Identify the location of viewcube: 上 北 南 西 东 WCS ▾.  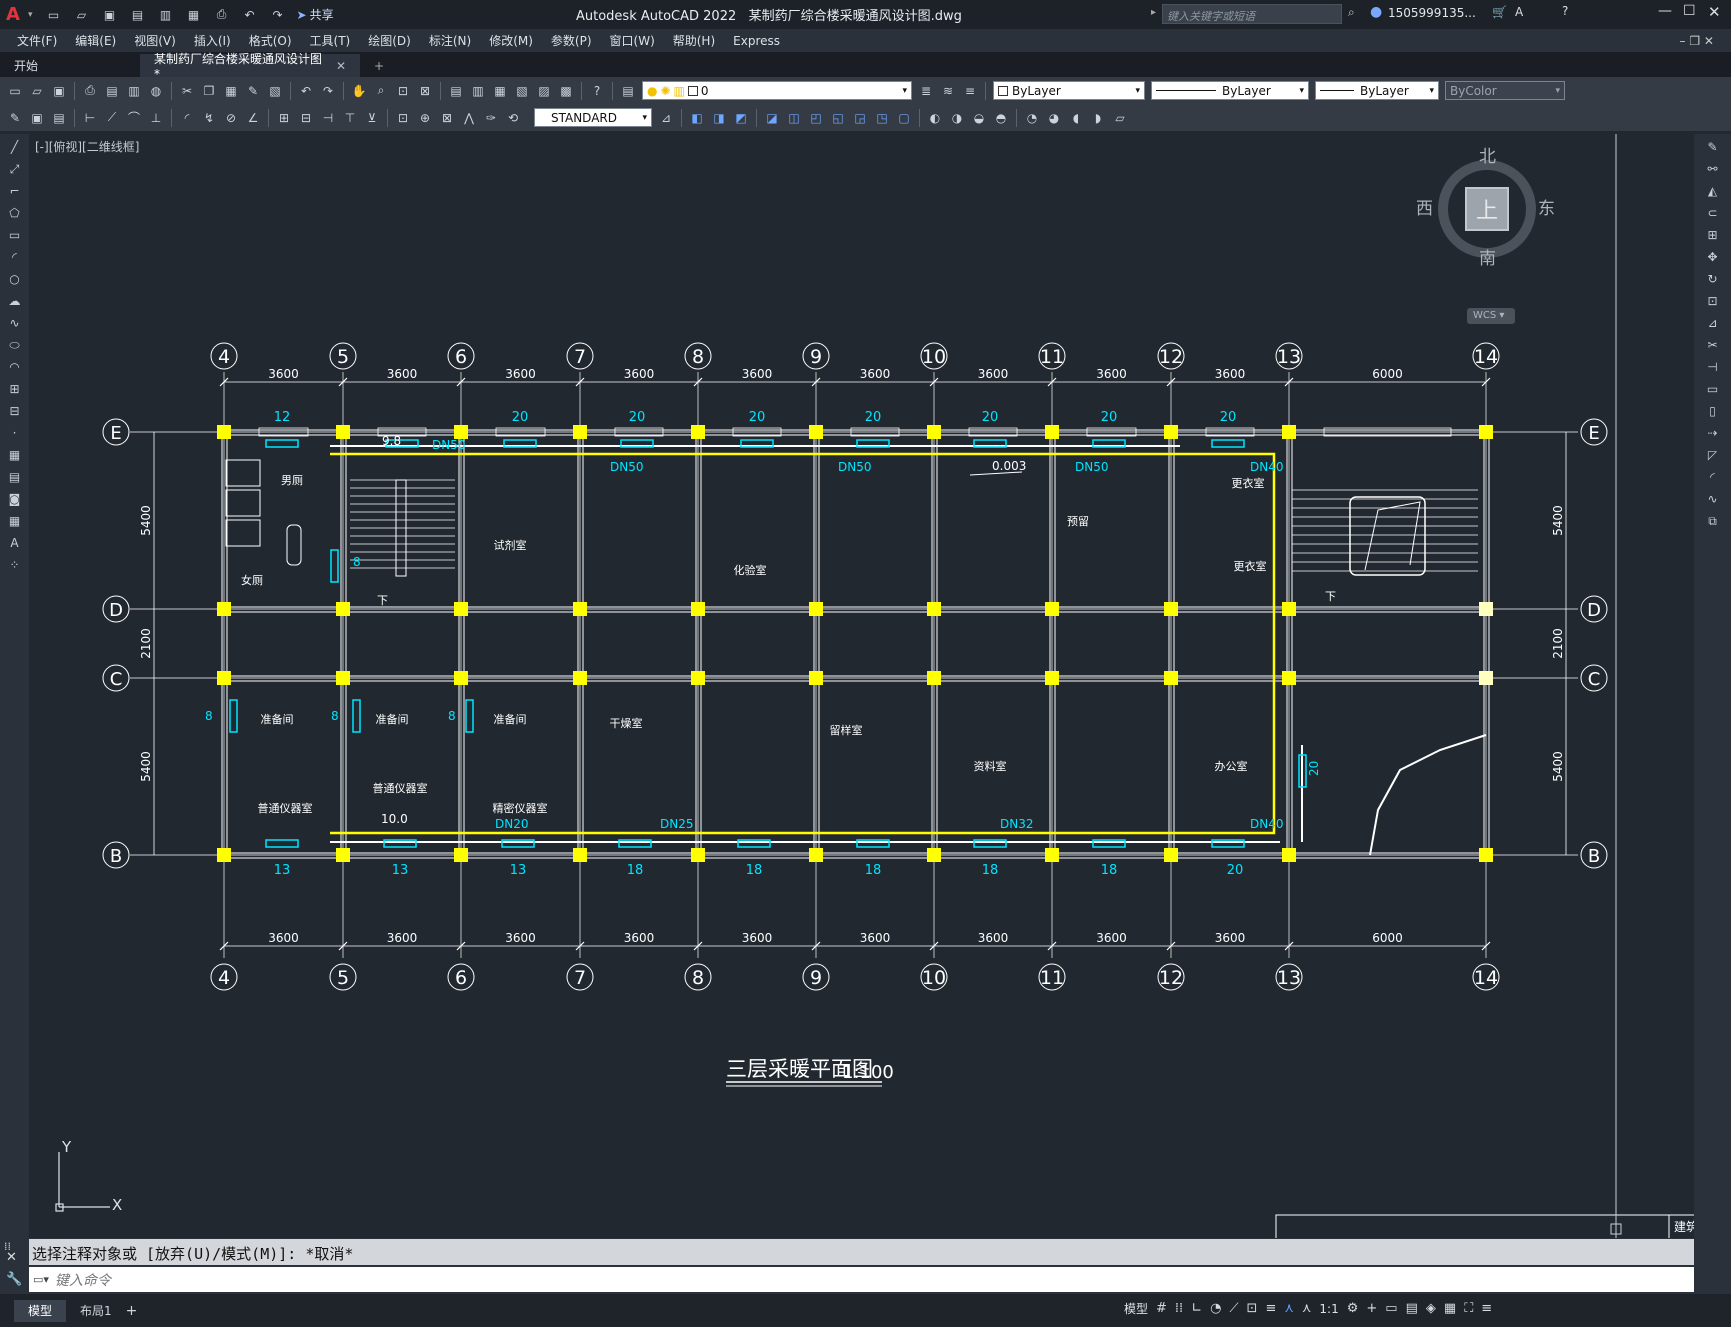
(1486, 232).